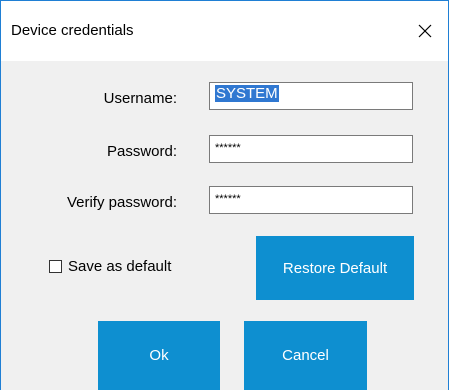 The height and width of the screenshot is (391, 449). Describe the element at coordinates (141, 151) in the screenshot. I see `password-label: Password:` at that location.